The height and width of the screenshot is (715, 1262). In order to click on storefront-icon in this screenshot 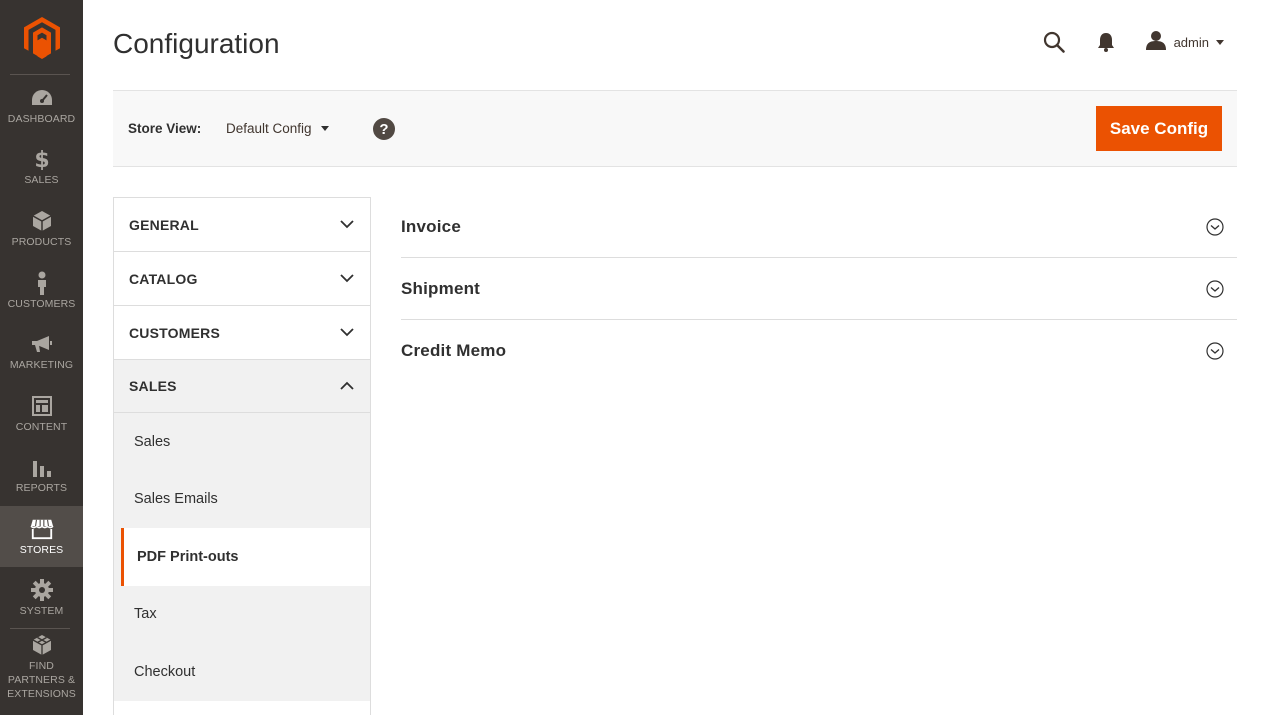, I will do `click(41, 529)`.